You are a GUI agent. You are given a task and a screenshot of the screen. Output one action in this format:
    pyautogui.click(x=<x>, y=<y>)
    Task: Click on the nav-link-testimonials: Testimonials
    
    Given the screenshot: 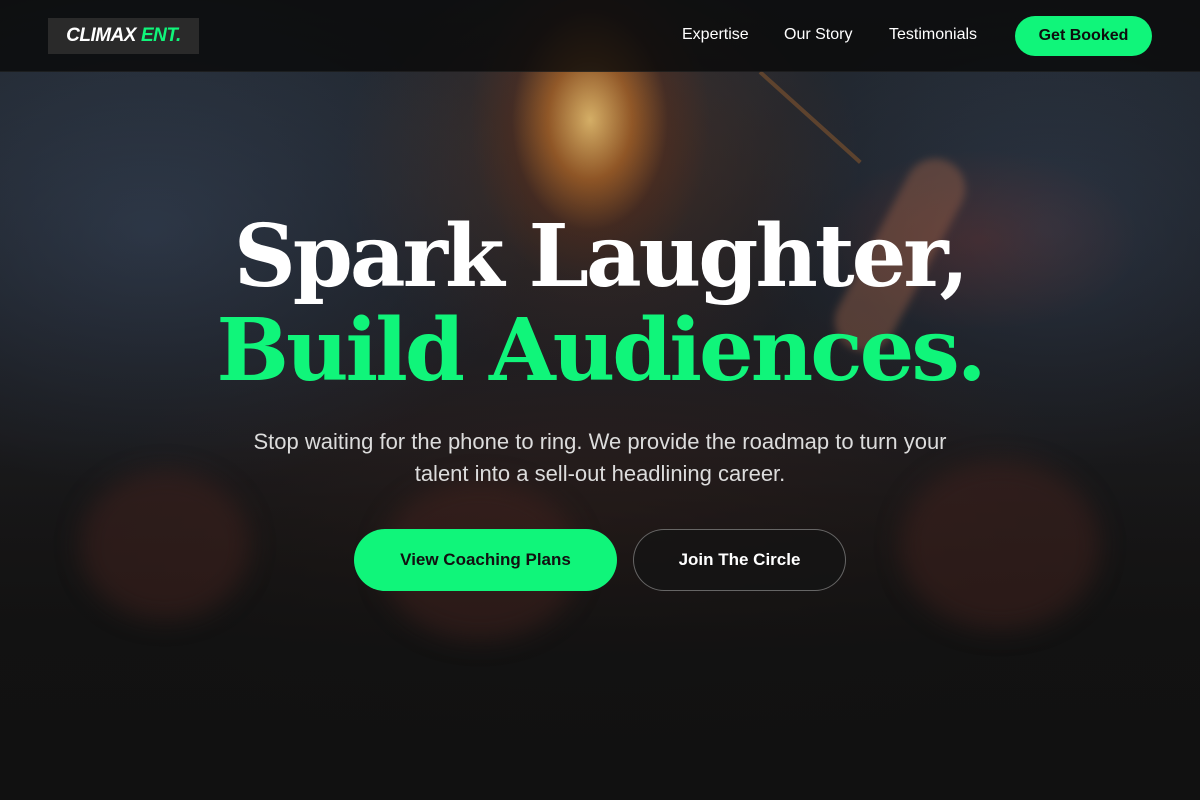 What is the action you would take?
    pyautogui.click(x=933, y=35)
    